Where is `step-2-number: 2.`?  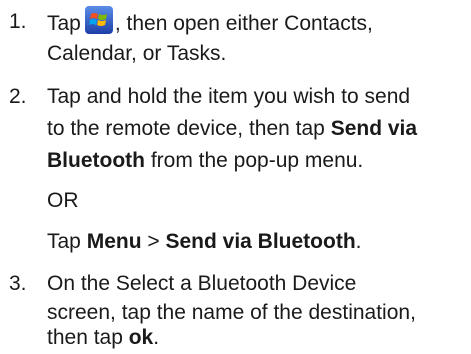 step-2-number: 2. is located at coordinates (18, 96).